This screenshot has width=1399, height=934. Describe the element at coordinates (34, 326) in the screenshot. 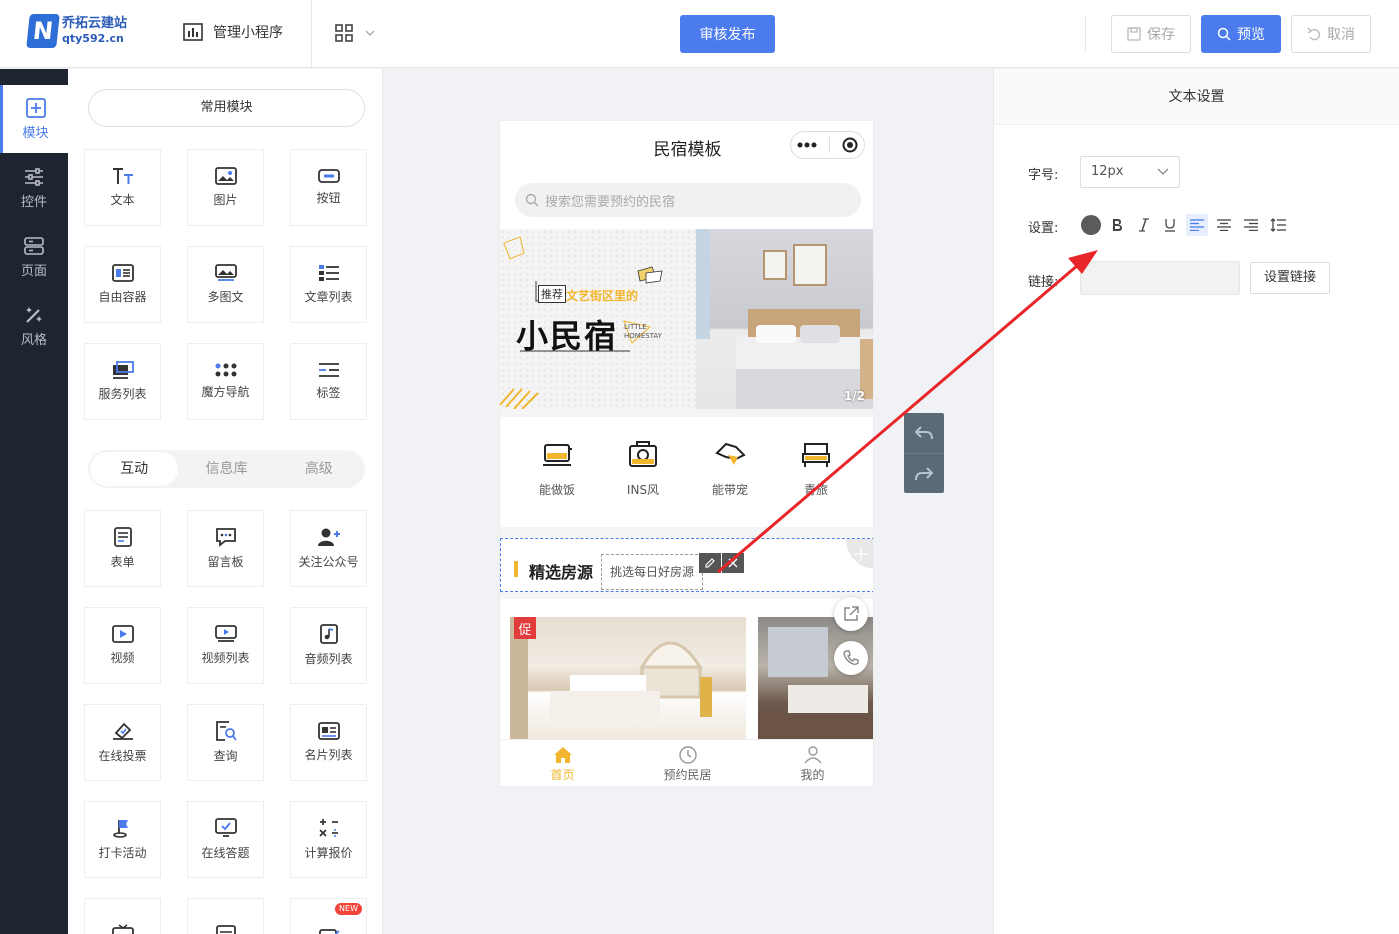

I see `nav-item-style: 风格` at that location.